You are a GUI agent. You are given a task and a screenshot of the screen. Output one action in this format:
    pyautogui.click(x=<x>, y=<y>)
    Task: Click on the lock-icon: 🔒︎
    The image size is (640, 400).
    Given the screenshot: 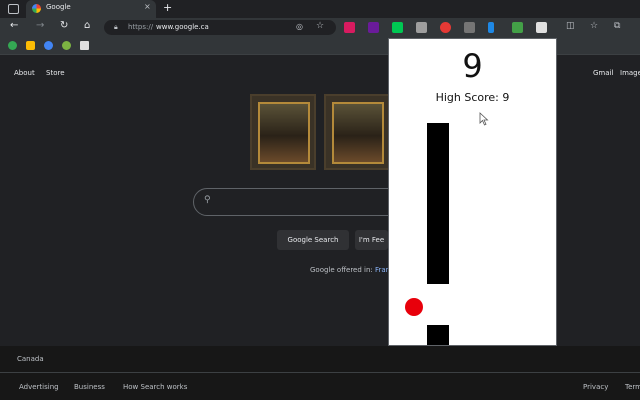 What is the action you would take?
    pyautogui.click(x=116, y=27)
    